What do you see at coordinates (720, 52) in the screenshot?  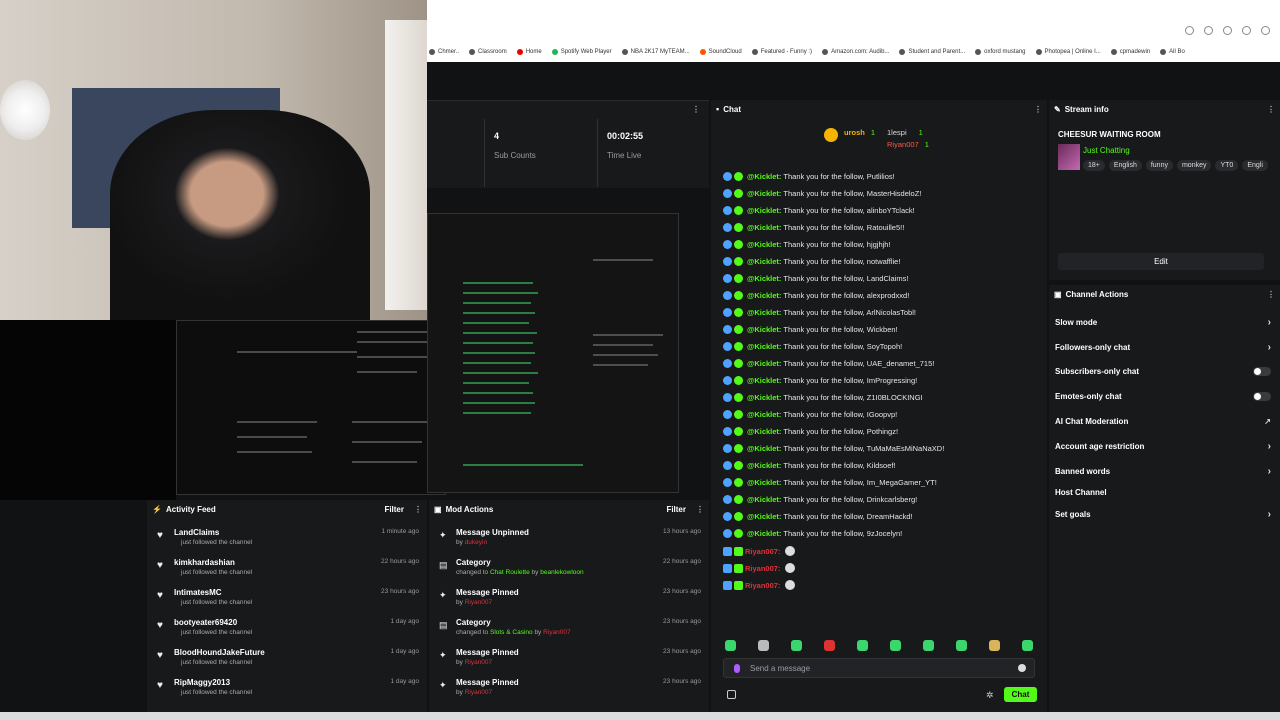 I see `bookmark-item: SoundCloud` at bounding box center [720, 52].